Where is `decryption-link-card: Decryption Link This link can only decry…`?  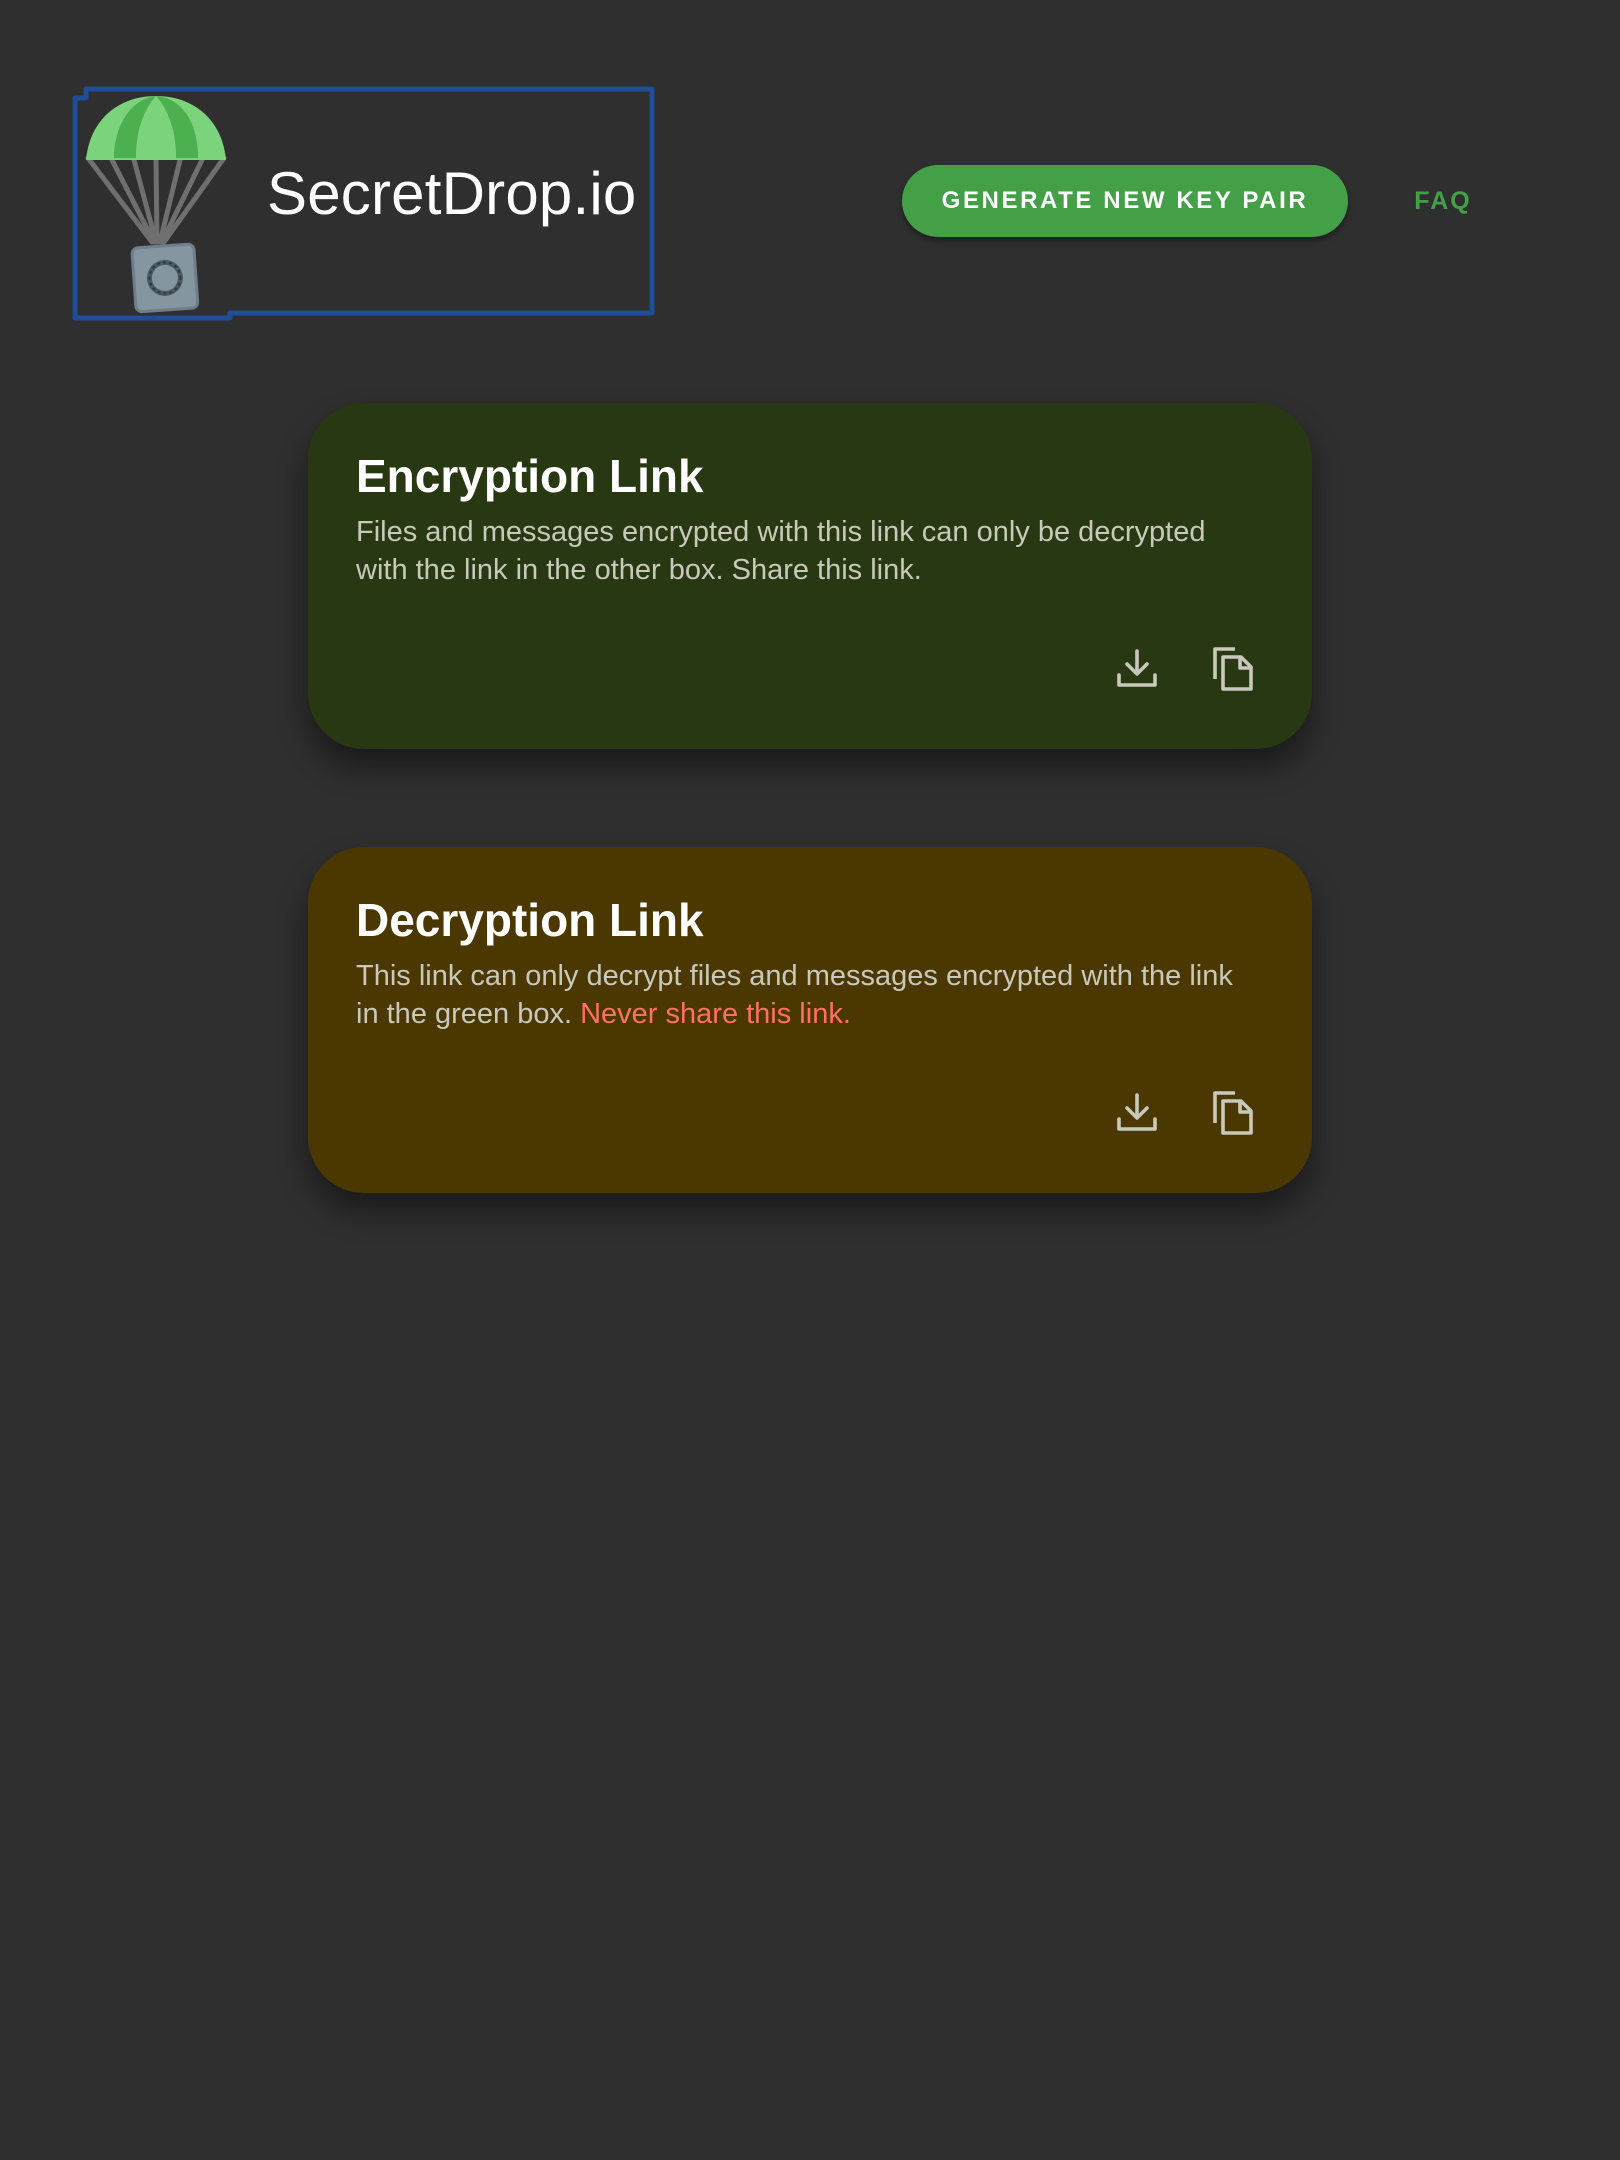
decryption-link-card: Decryption Link This link can only decry… is located at coordinates (810, 1020).